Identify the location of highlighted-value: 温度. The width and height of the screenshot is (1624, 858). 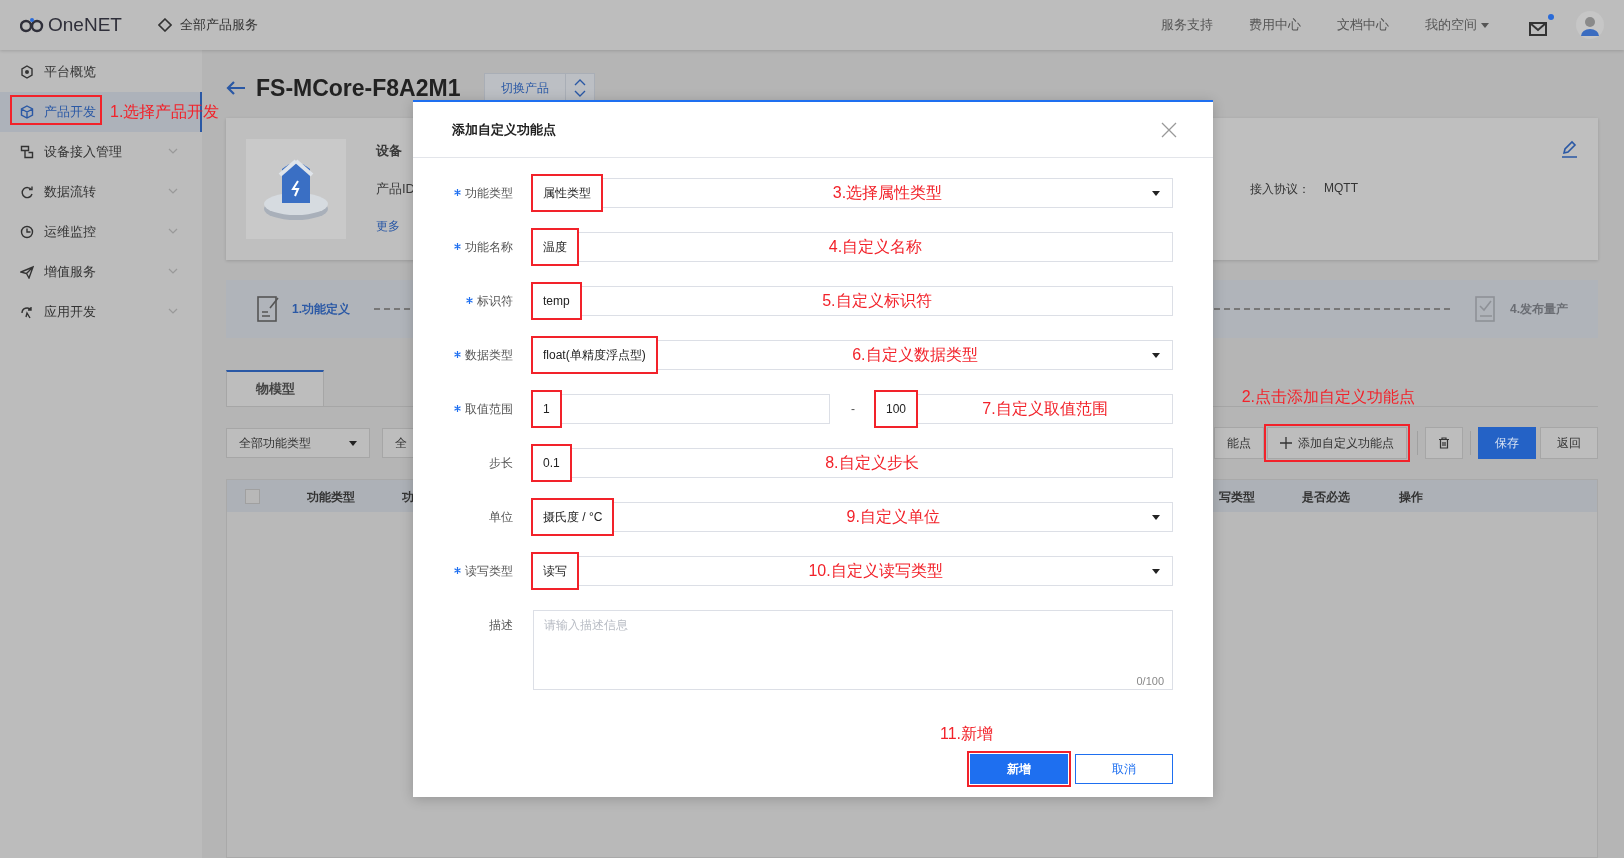
(555, 247).